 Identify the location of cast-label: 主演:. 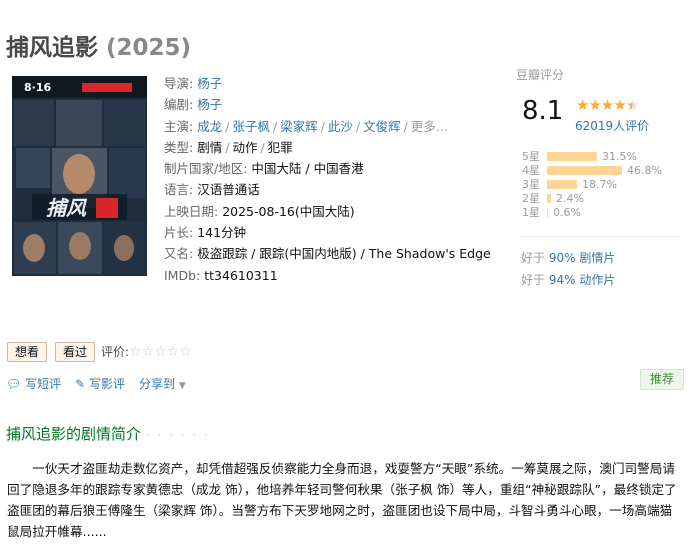
(179, 126).